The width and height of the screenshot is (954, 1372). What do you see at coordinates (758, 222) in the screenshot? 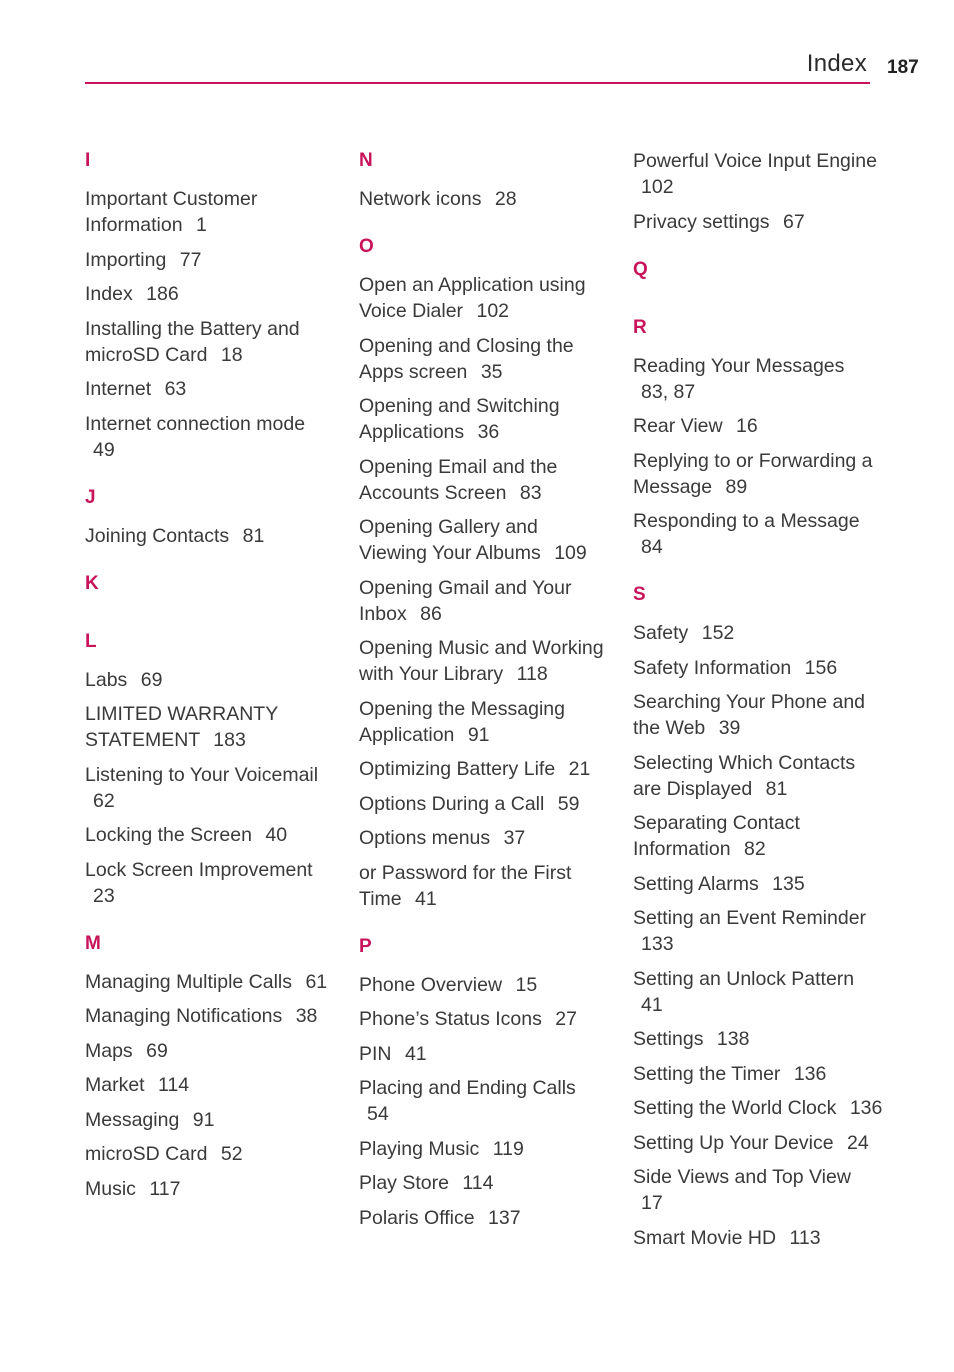
I see `index-entry: Privacy settings 67` at bounding box center [758, 222].